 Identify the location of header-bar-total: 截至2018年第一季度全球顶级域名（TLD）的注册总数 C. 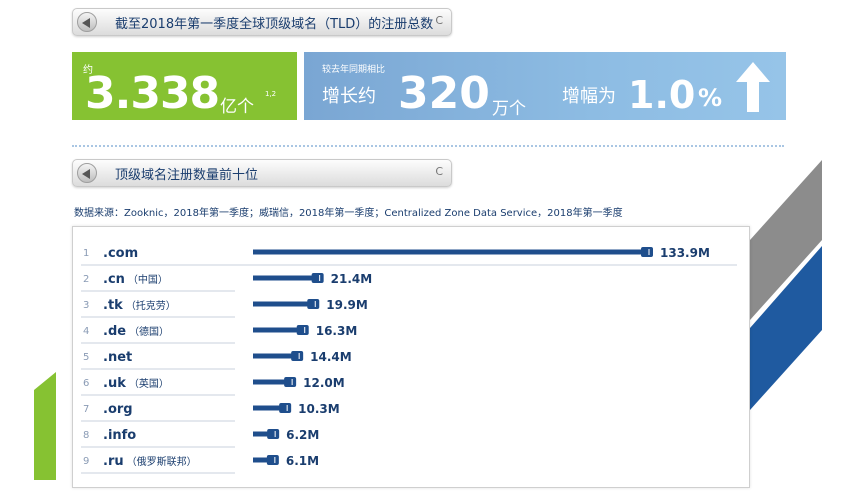
(262, 22).